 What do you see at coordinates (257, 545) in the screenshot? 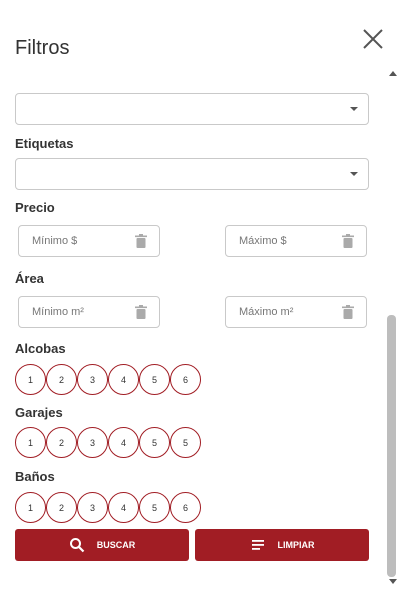
I see `clear-lines-icon` at bounding box center [257, 545].